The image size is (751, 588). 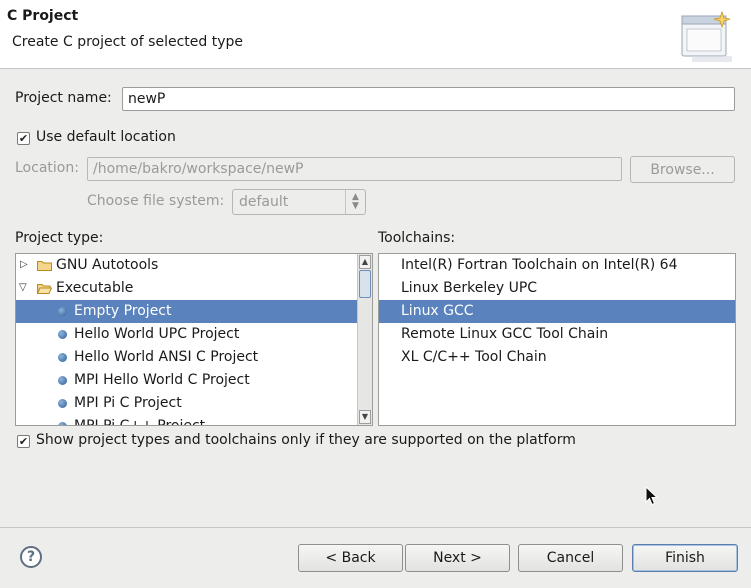 What do you see at coordinates (557, 288) in the screenshot?
I see `toolchain-item: Linux Berkeley UPC` at bounding box center [557, 288].